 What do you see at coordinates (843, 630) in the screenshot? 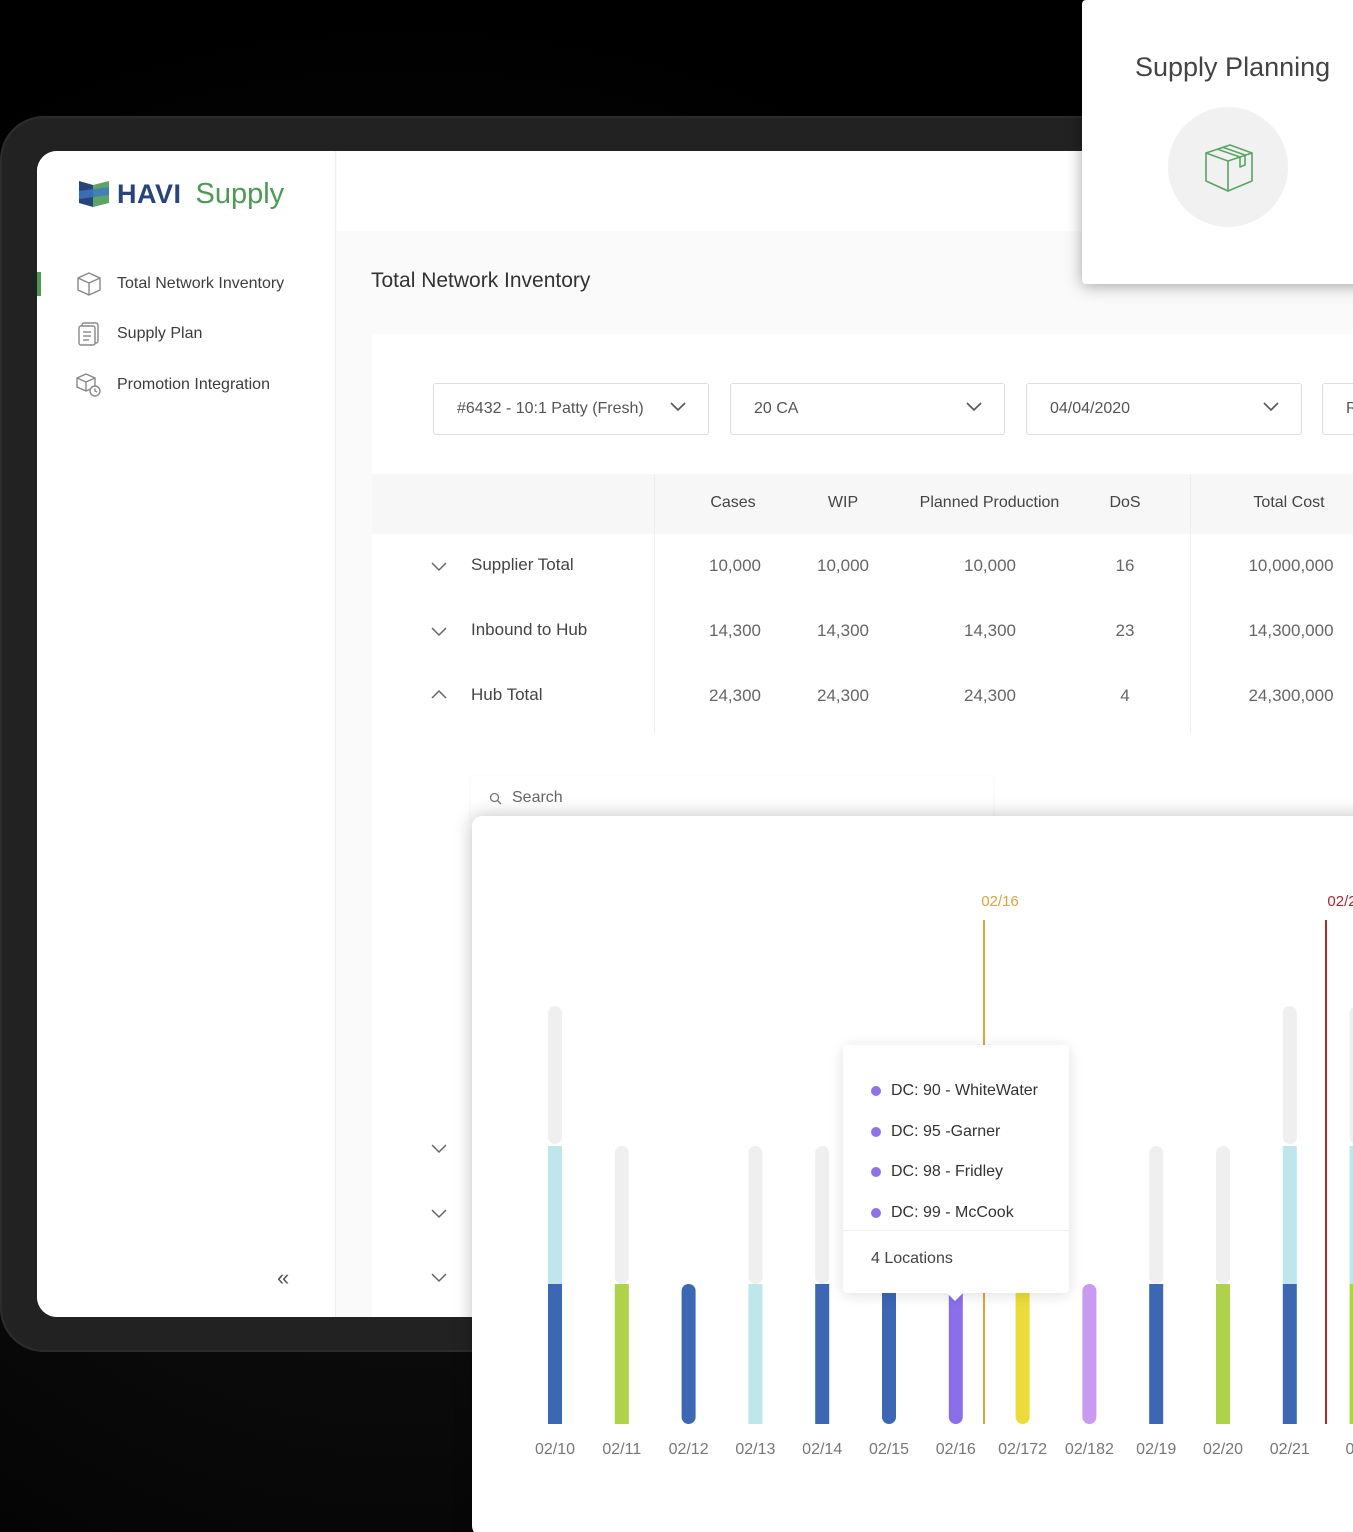
I see `cell-wip: 14,300` at bounding box center [843, 630].